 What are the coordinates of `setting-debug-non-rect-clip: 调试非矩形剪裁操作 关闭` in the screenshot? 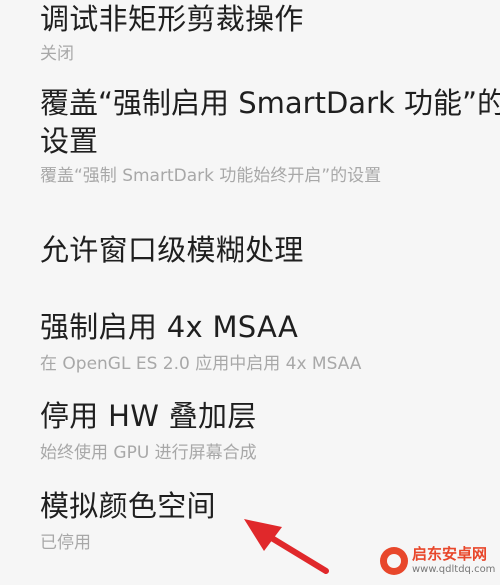 It's located at (270, 33).